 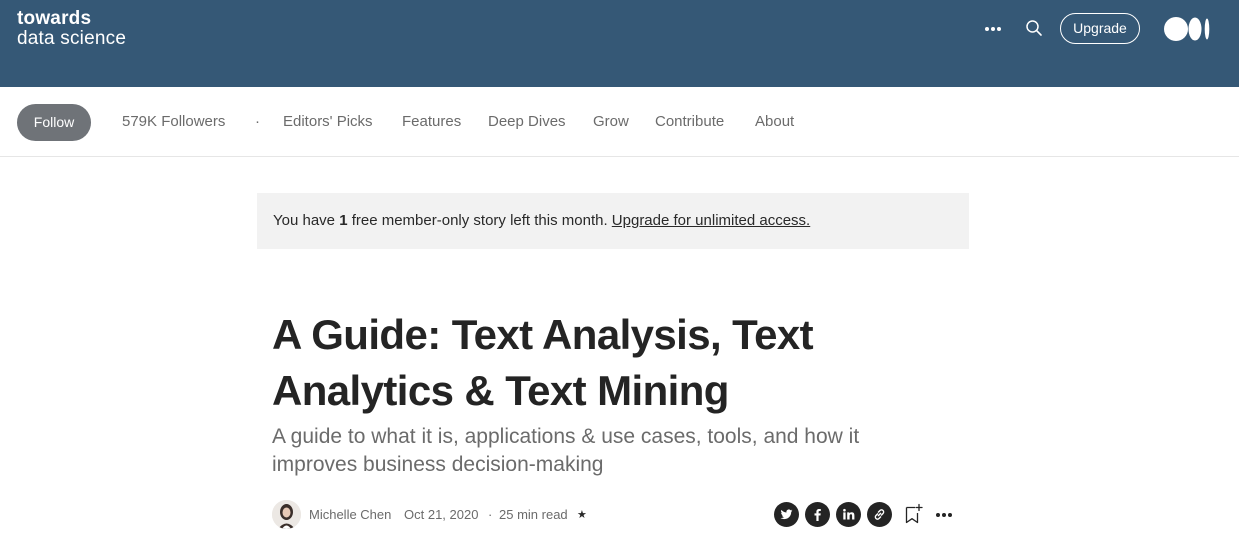 What do you see at coordinates (306, 220) in the screenshot?
I see `banner-prefix: You have` at bounding box center [306, 220].